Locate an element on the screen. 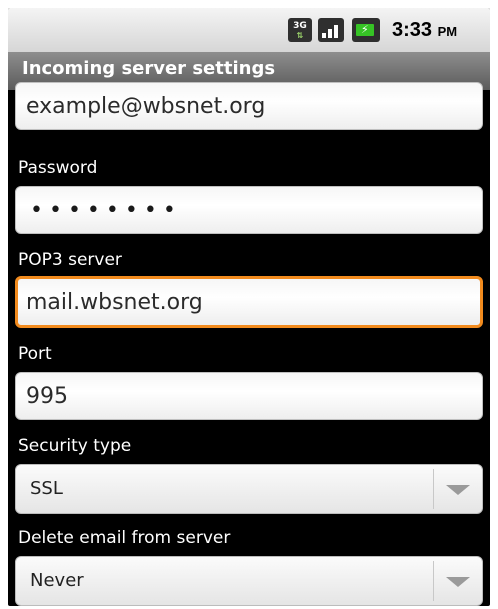 This screenshot has width=498, height=609. port-field is located at coordinates (249, 396).